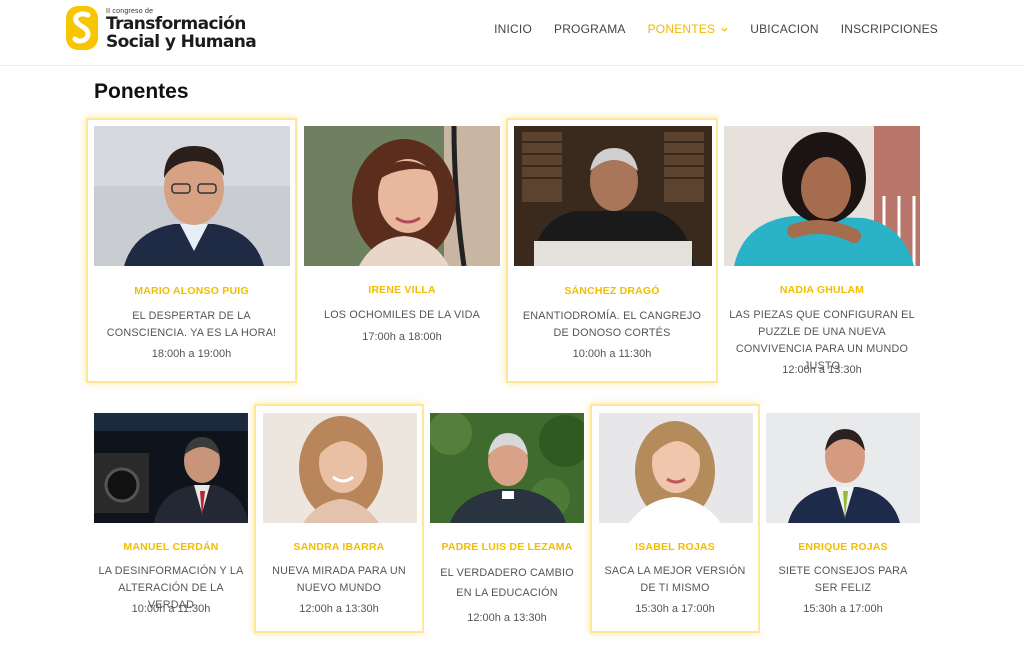 This screenshot has height=655, width=1024. What do you see at coordinates (141, 91) in the screenshot?
I see `page-title: Ponentes` at bounding box center [141, 91].